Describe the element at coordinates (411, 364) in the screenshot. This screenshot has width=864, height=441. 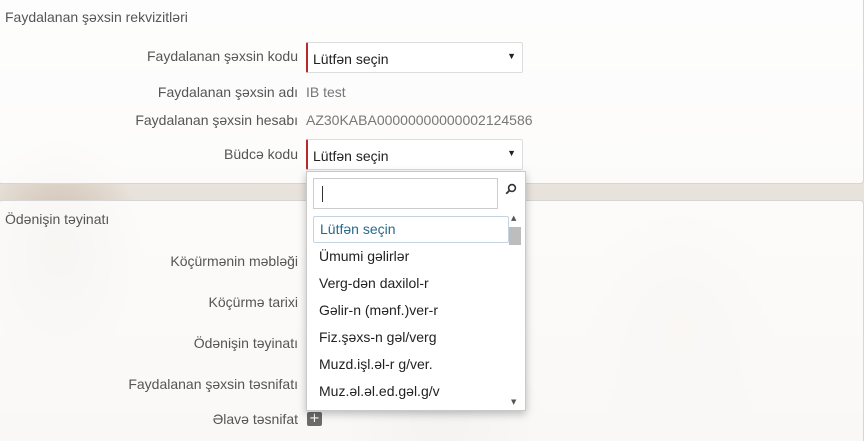
I see `dropdown-option: Muzd.işl.əl-r g/ver.` at that location.